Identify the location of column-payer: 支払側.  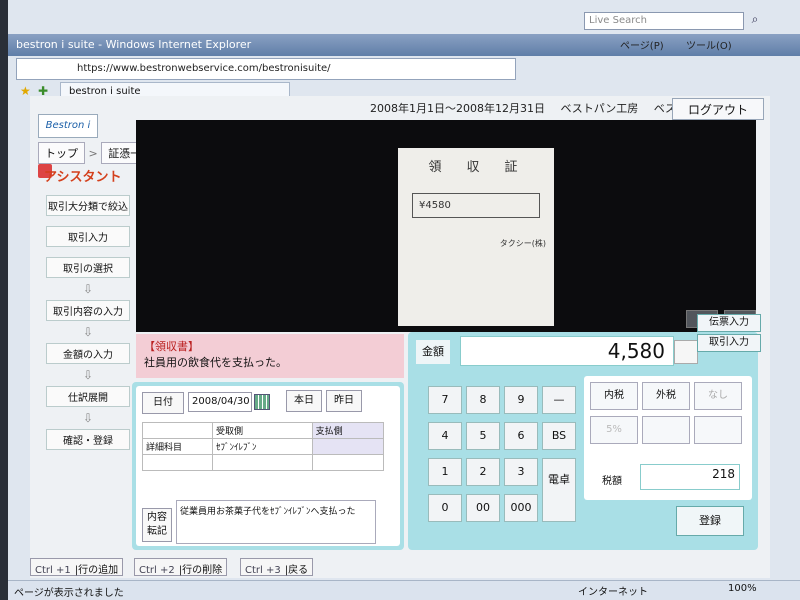
(348, 430).